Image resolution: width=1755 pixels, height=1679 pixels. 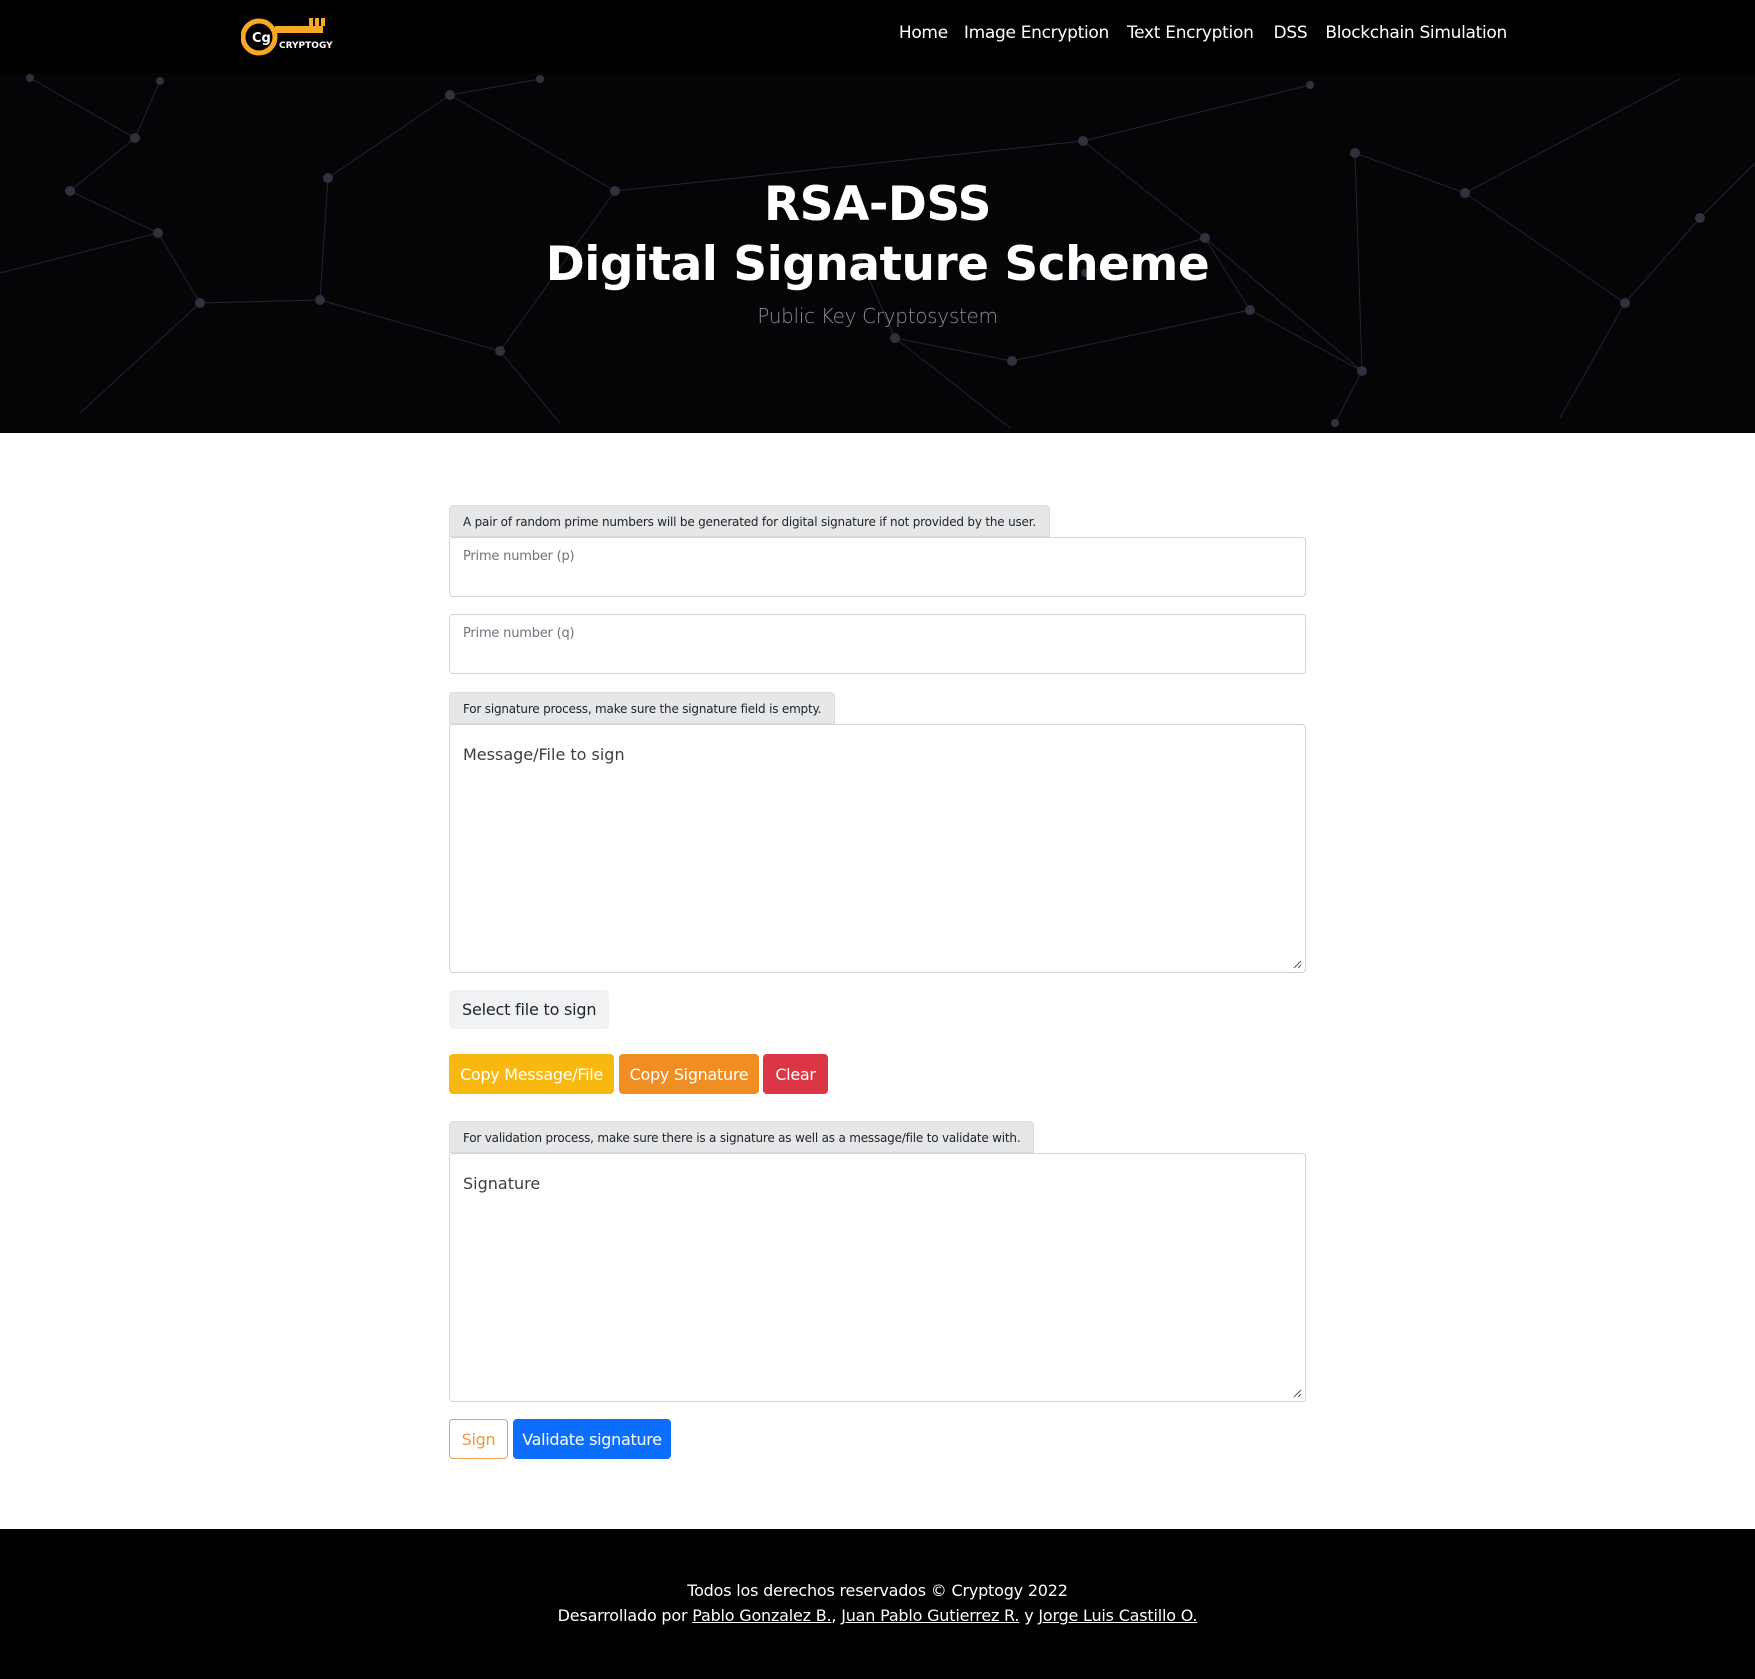 I want to click on nav-link-home: Home, so click(x=923, y=33).